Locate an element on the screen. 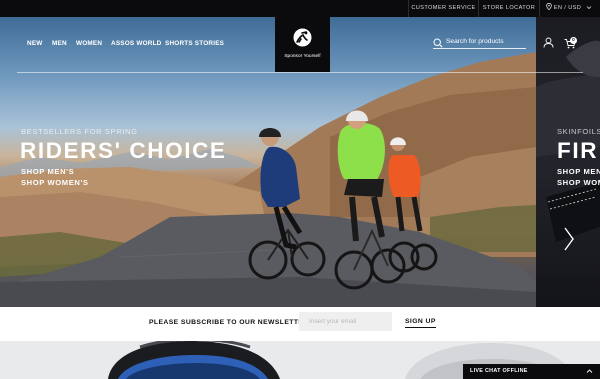  nav-item-assos-world: ASSOS WORLD is located at coordinates (136, 43).